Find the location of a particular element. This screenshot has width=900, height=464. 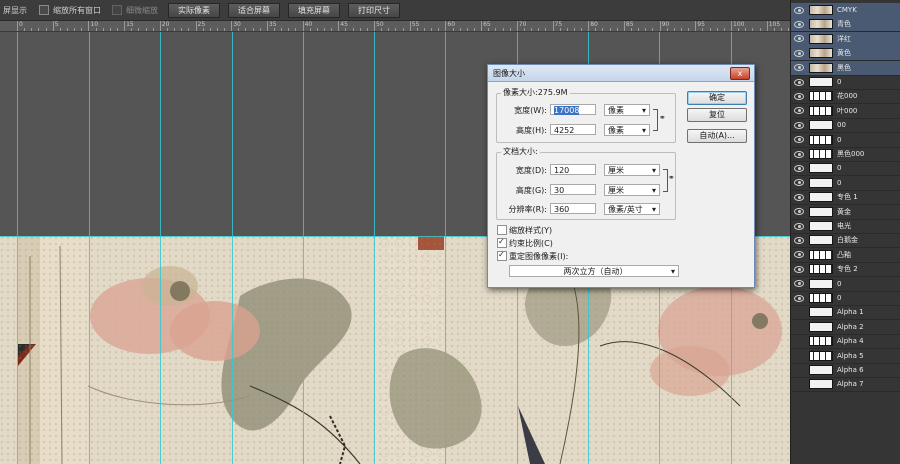

zoom-all-windows-checkbox: 缩放所有窗口 is located at coordinates (70, 10).